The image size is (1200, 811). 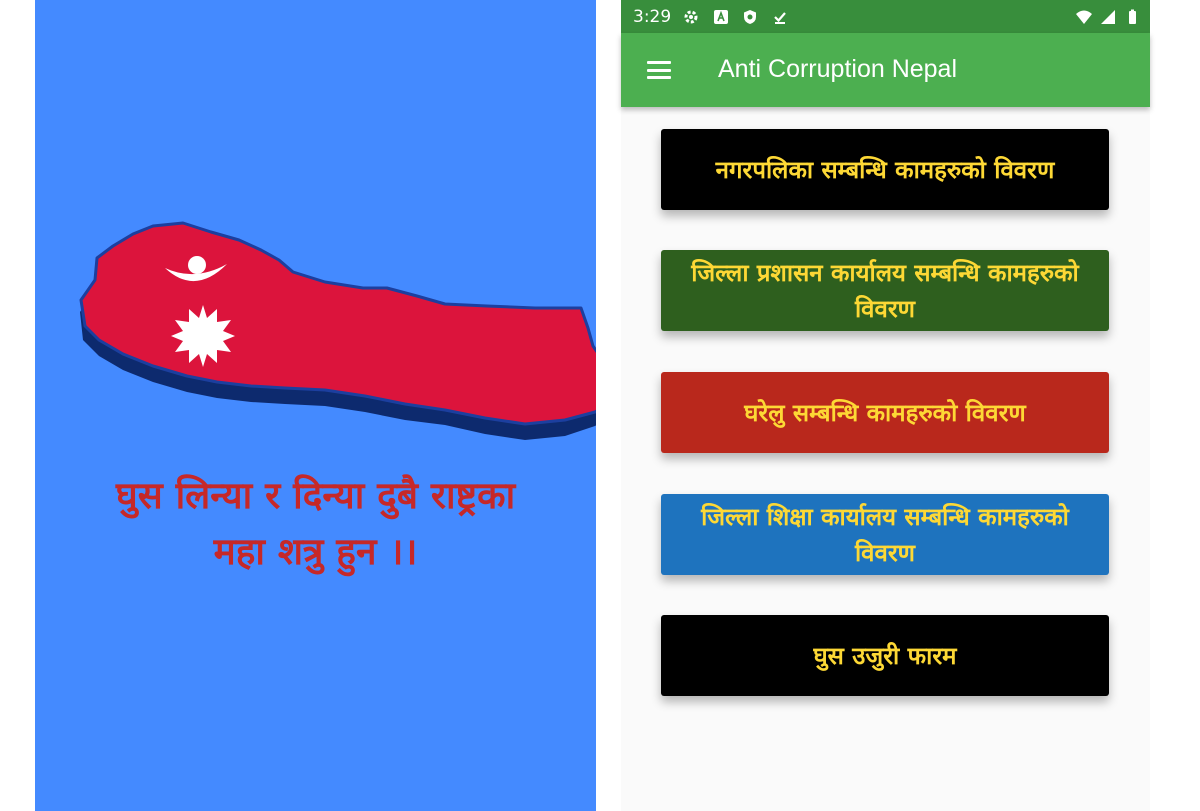 I want to click on signal-icon, so click(x=1108, y=17).